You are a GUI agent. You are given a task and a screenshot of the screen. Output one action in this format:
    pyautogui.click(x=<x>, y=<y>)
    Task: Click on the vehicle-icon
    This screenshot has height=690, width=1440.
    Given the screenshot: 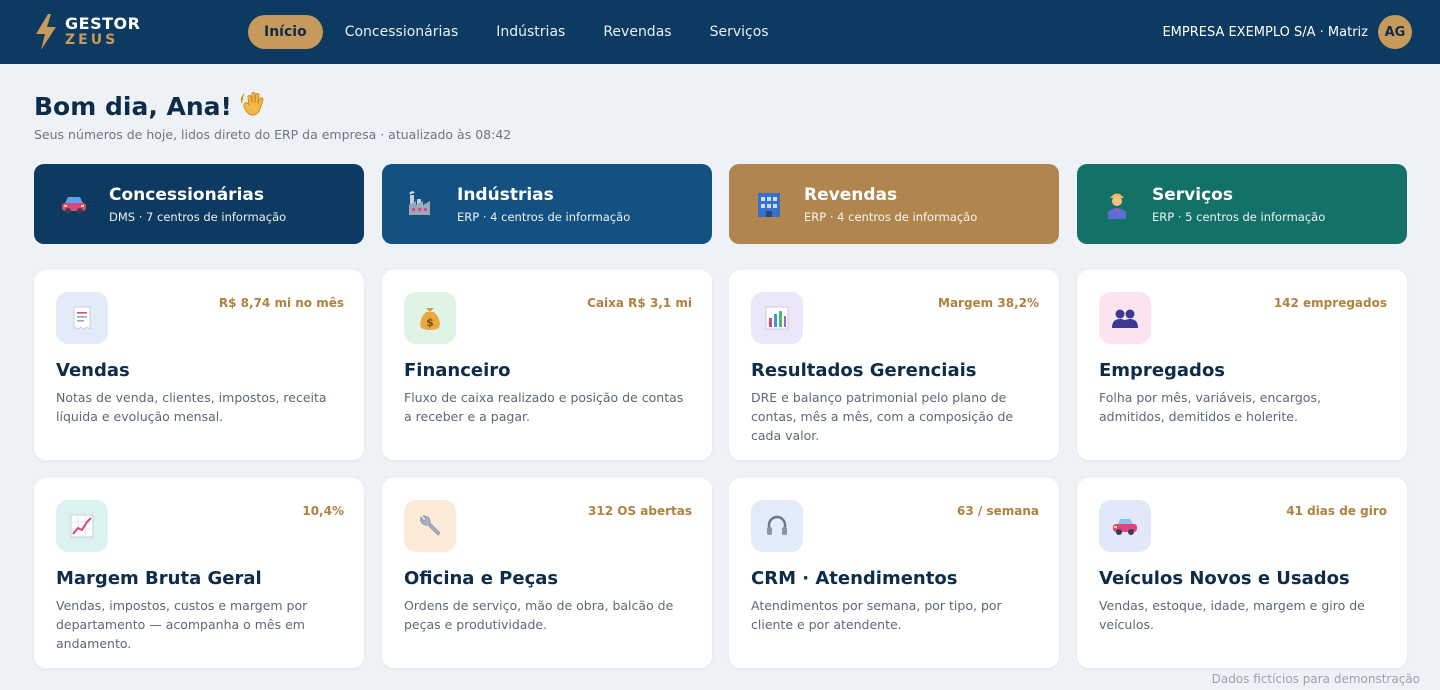 What is the action you would take?
    pyautogui.click(x=1125, y=526)
    